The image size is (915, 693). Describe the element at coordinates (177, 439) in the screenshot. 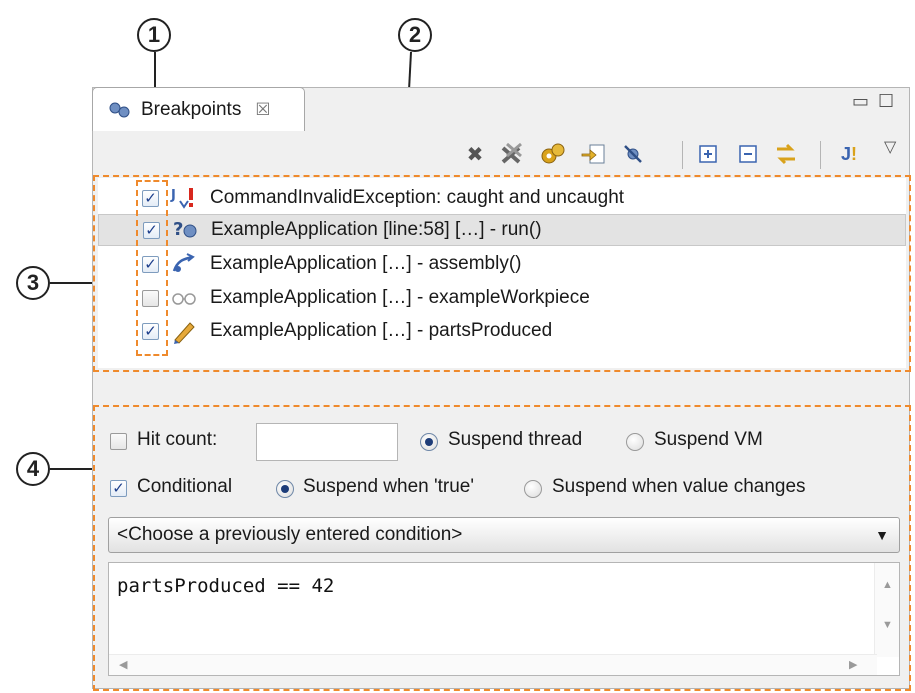

I see `hit-count-label: Hit count:` at that location.